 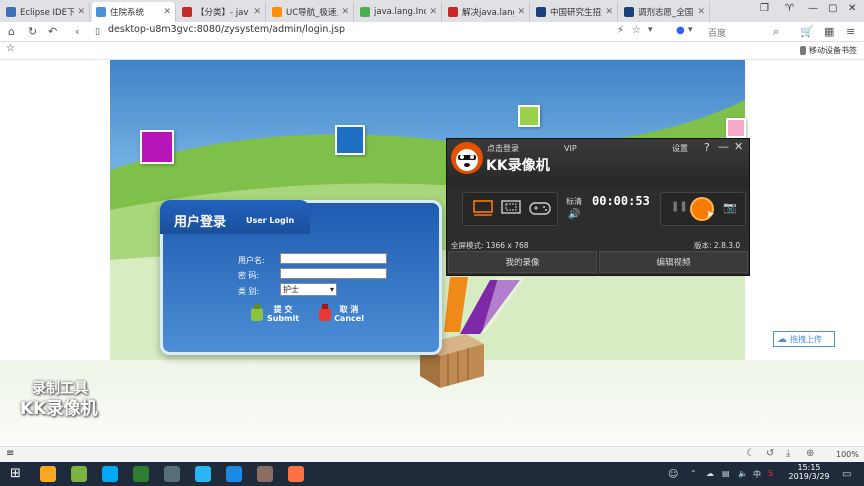 What do you see at coordinates (325, 313) in the screenshot?
I see `cancel-icon` at bounding box center [325, 313].